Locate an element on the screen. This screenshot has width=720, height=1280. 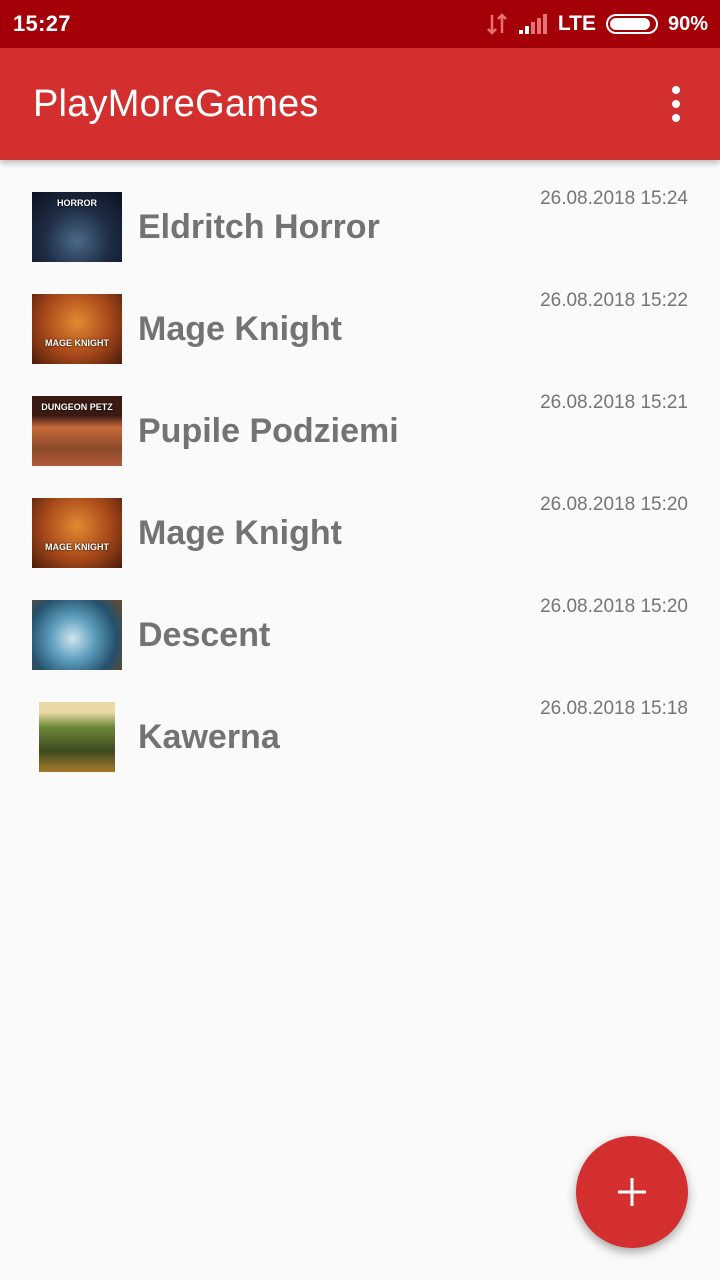
game-date: 26.08.2018 15:22 is located at coordinates (614, 300).